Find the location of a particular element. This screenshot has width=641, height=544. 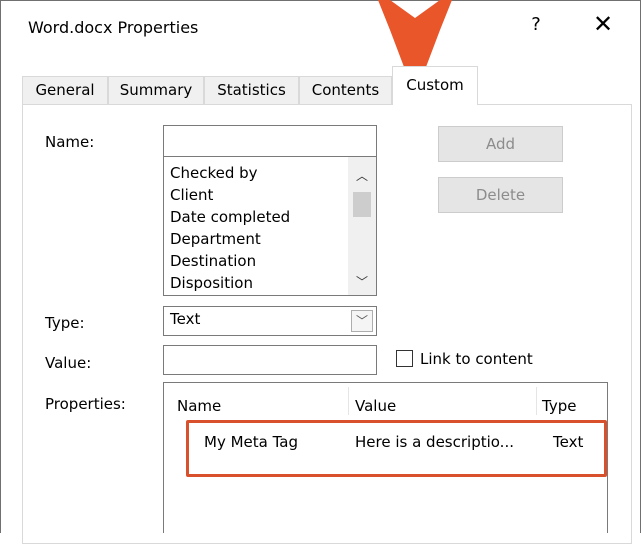

list-item: Disposition is located at coordinates (211, 283).